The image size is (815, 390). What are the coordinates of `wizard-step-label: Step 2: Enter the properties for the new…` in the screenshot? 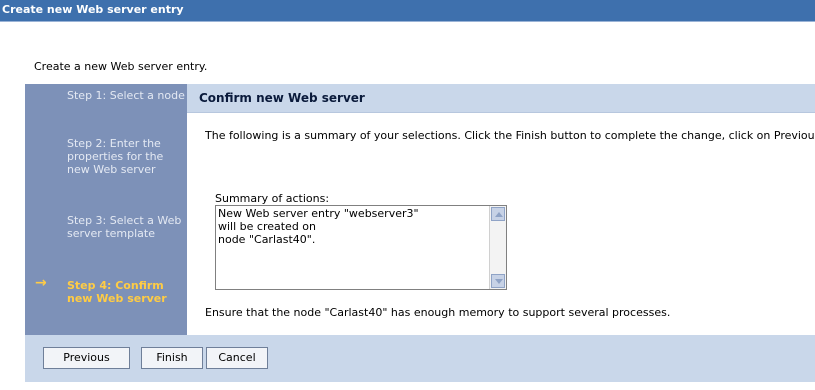 It's located at (115, 156).